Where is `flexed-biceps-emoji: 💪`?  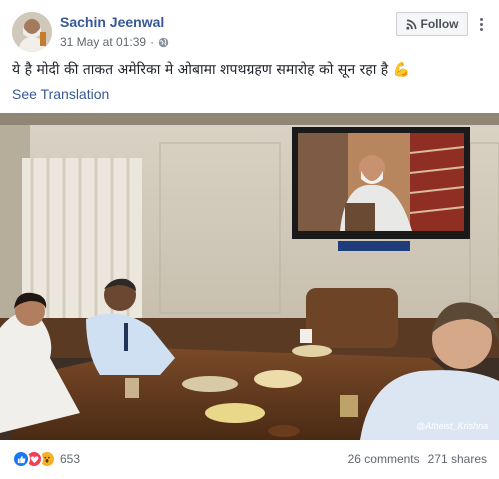 flexed-biceps-emoji: 💪 is located at coordinates (401, 70).